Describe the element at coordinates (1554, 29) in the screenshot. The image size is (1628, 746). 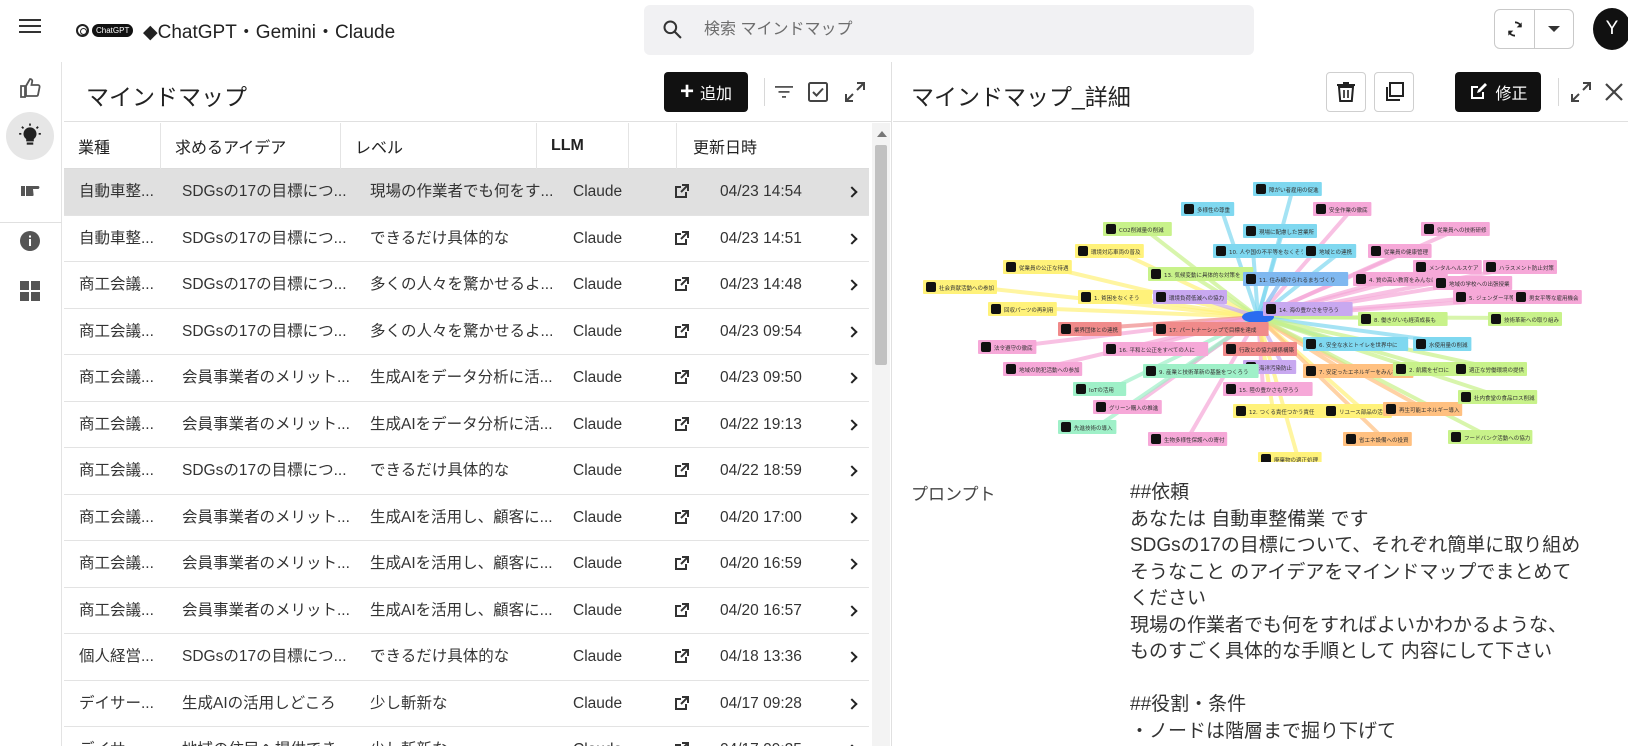
I see `sync-dropdown-button` at that location.